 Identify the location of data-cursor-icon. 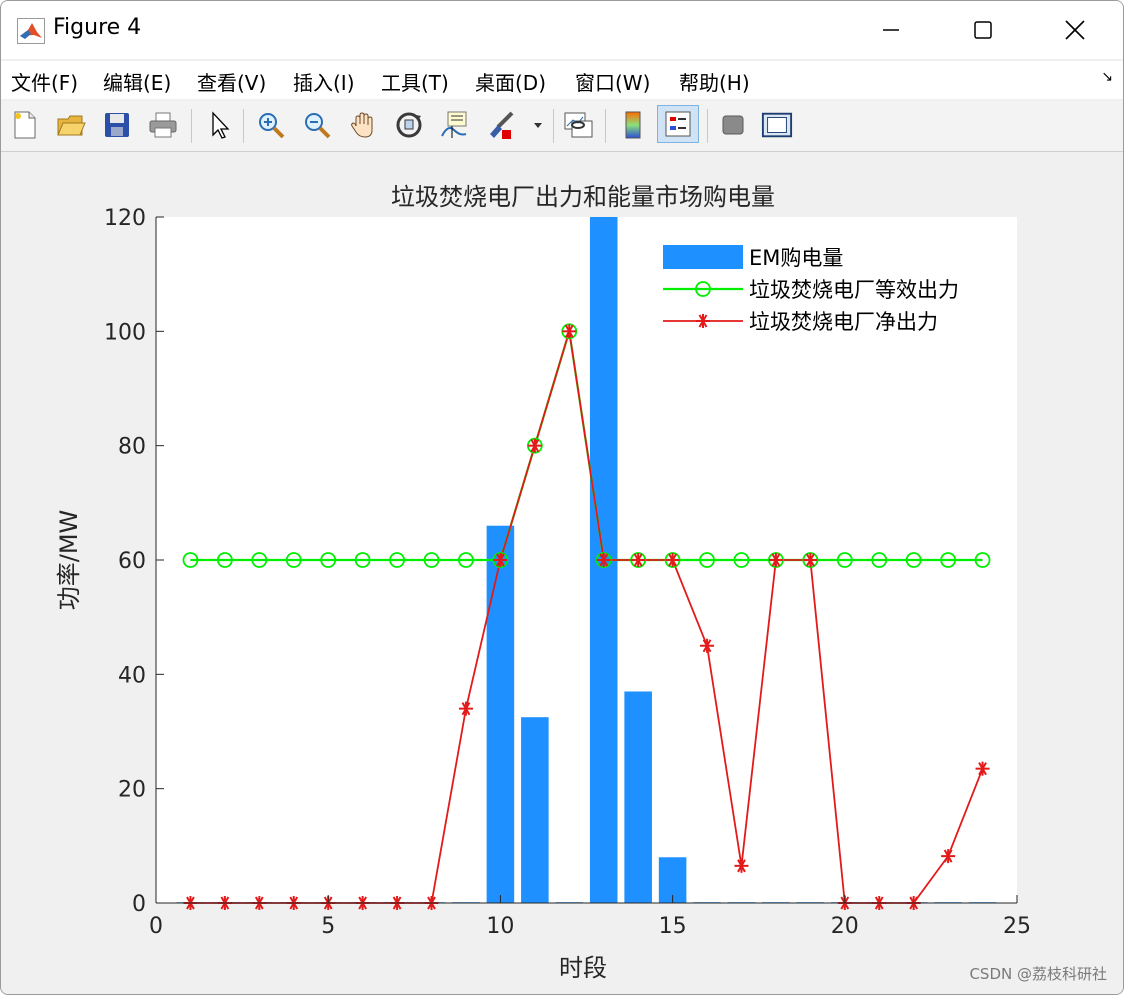
(454, 124).